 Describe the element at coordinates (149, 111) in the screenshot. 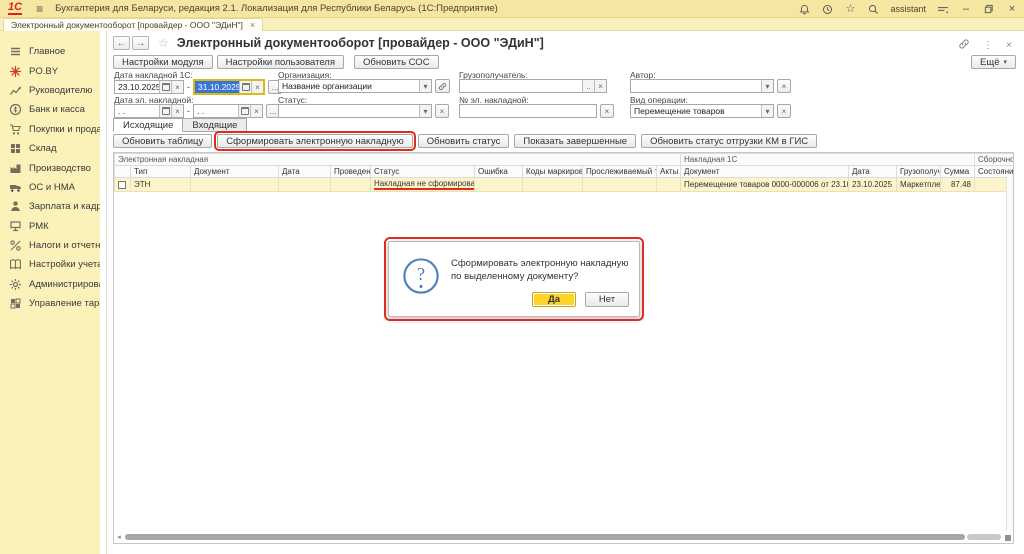

I see `edate-from-field: . . ×` at that location.